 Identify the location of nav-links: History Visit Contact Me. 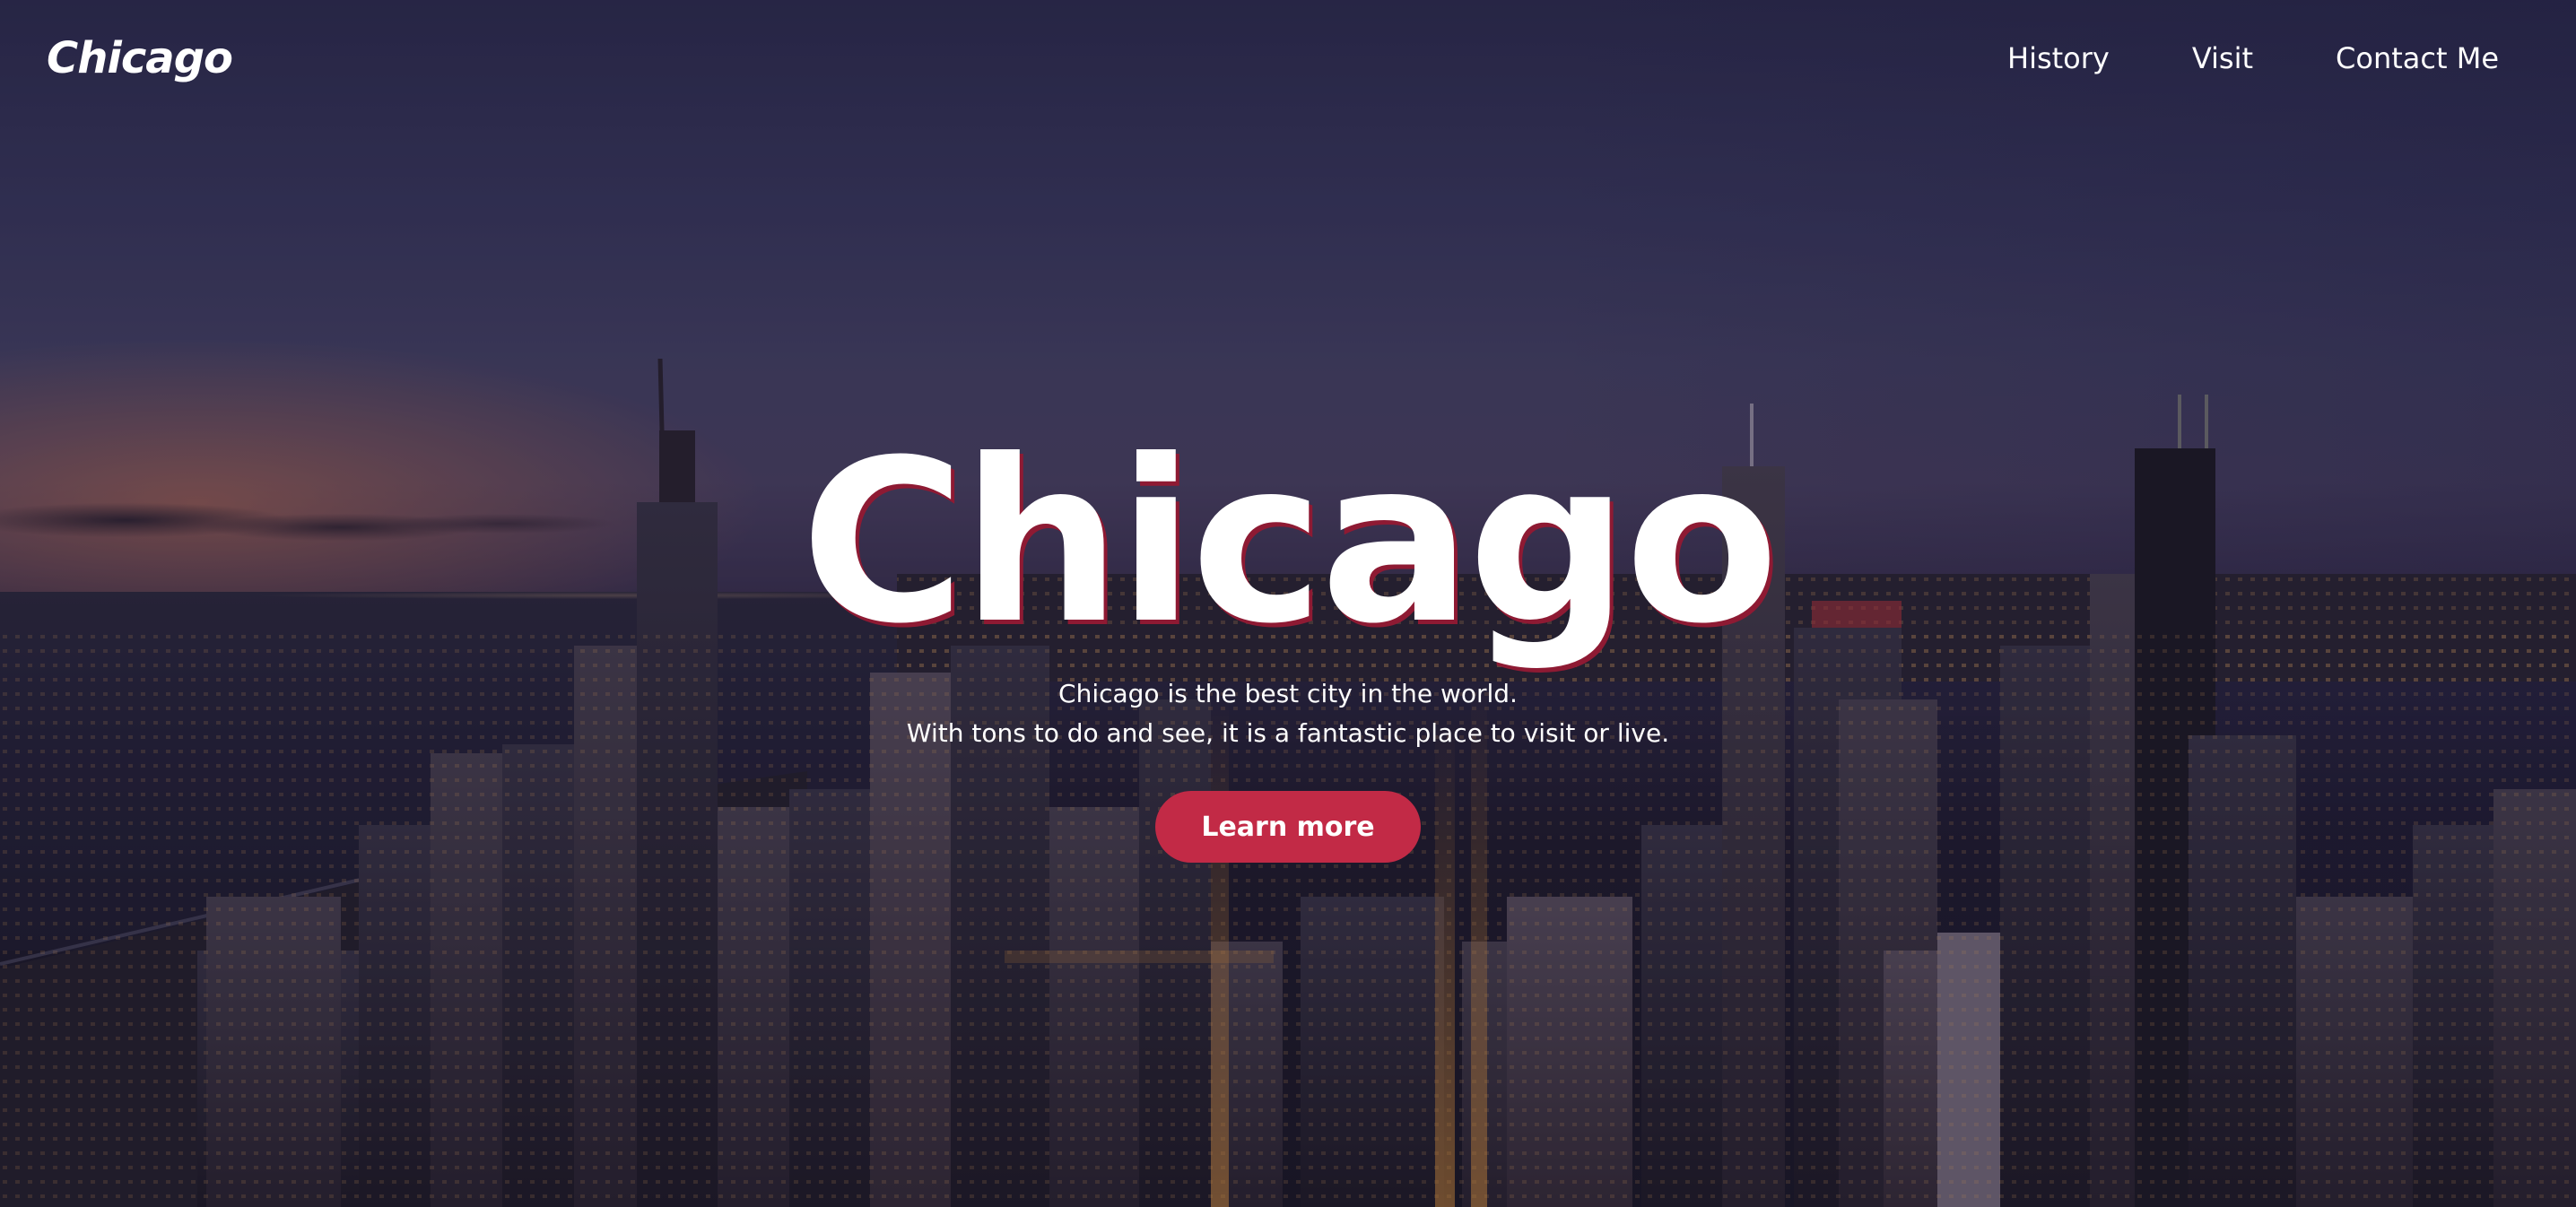
(2253, 58).